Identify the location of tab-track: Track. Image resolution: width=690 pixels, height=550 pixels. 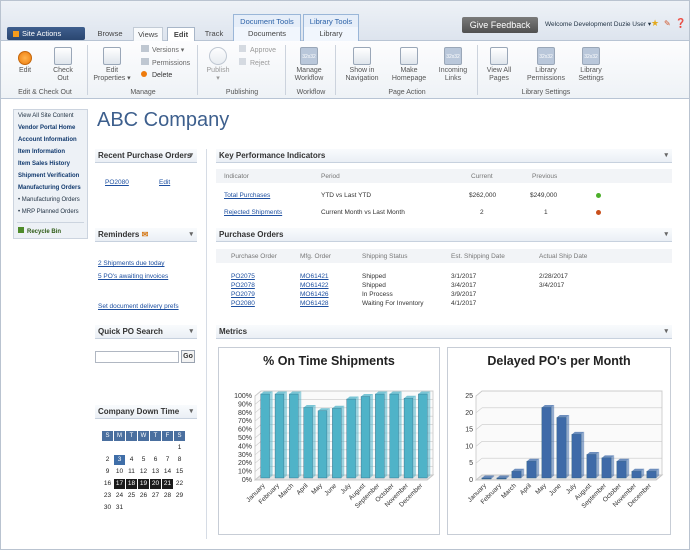
(214, 34).